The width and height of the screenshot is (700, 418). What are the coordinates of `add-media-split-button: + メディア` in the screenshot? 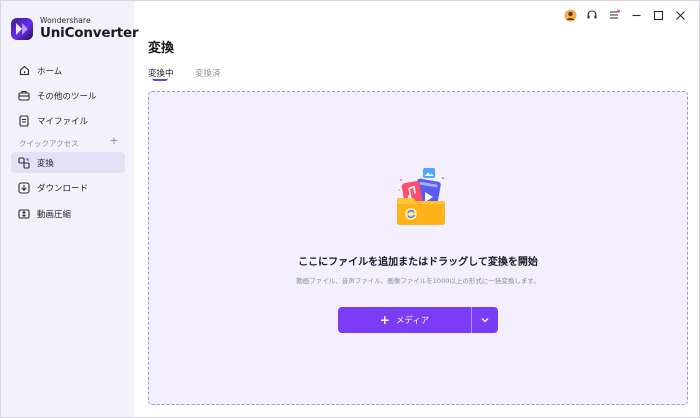 It's located at (418, 320).